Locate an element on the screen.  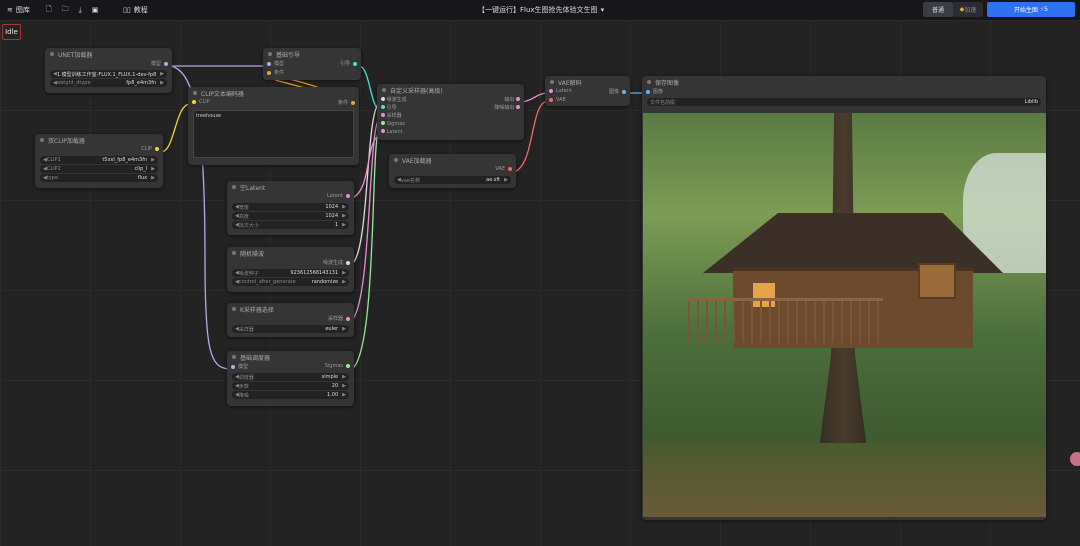
width-widget: ◀ 宽度 1024 ▶ is located at coordinates (290, 207).